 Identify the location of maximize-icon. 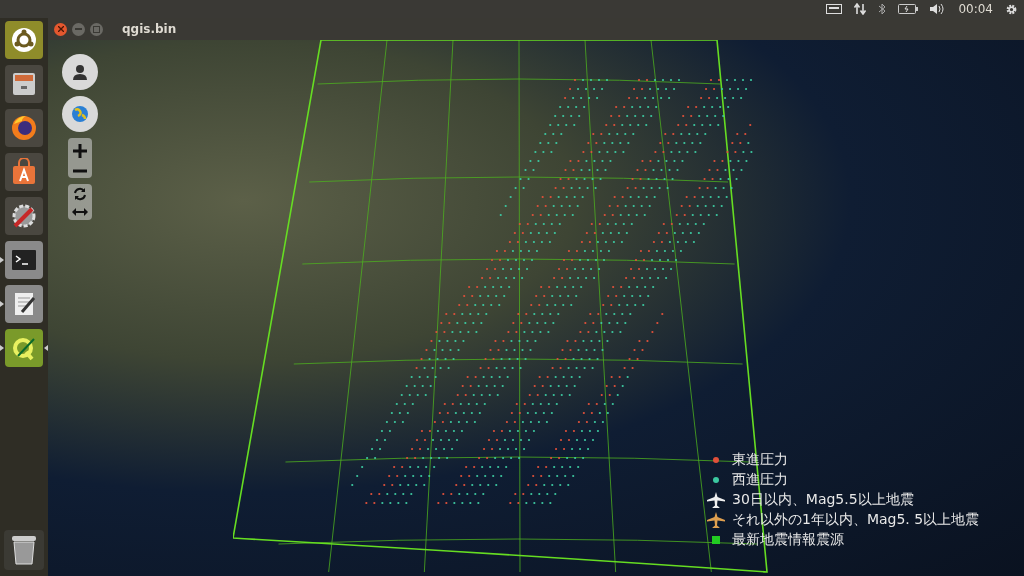
(96, 29).